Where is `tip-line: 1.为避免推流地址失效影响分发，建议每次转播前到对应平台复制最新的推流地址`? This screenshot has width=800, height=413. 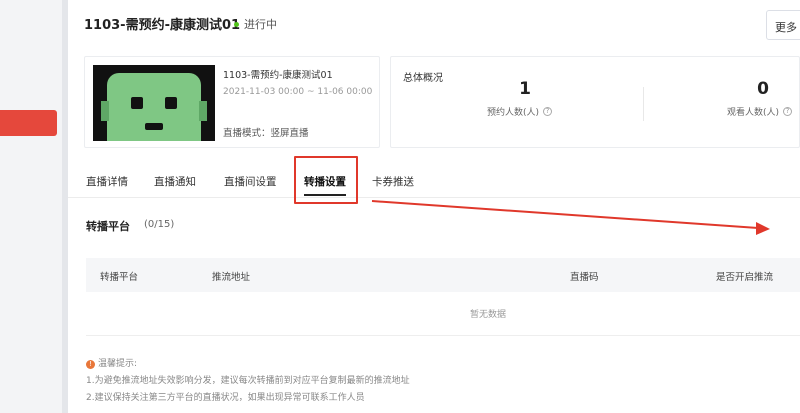 tip-line: 1.为避免推流地址失效影响分发，建议每次转播前到对应平台复制最新的推流地址 is located at coordinates (248, 381).